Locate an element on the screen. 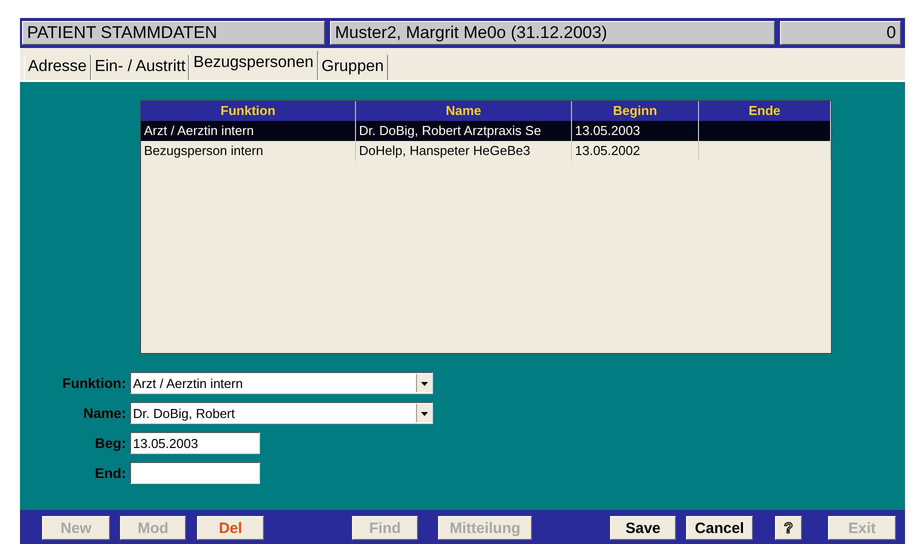 The width and height of the screenshot is (912, 544). input-field is located at coordinates (195, 473).